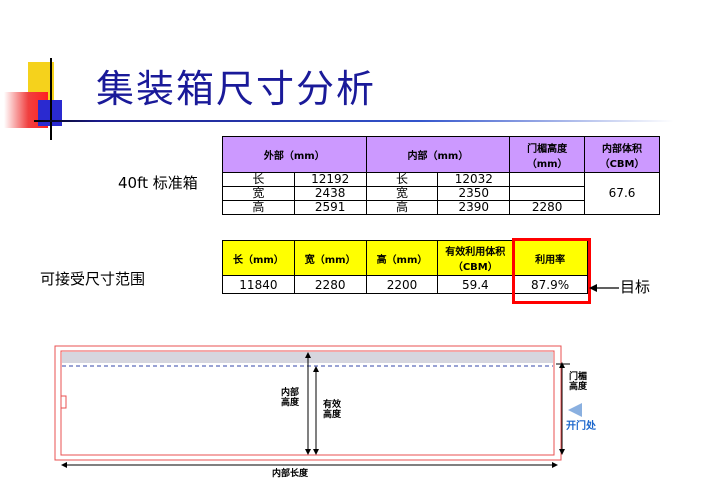  Describe the element at coordinates (290, 474) in the screenshot. I see `inner-length-label: 内部长度` at that location.